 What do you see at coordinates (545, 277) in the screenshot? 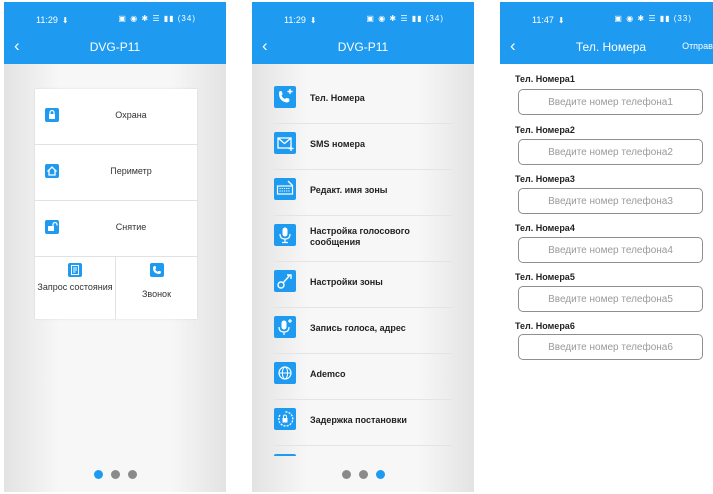
I see `phone-label-5: Тел. Номера5` at bounding box center [545, 277].